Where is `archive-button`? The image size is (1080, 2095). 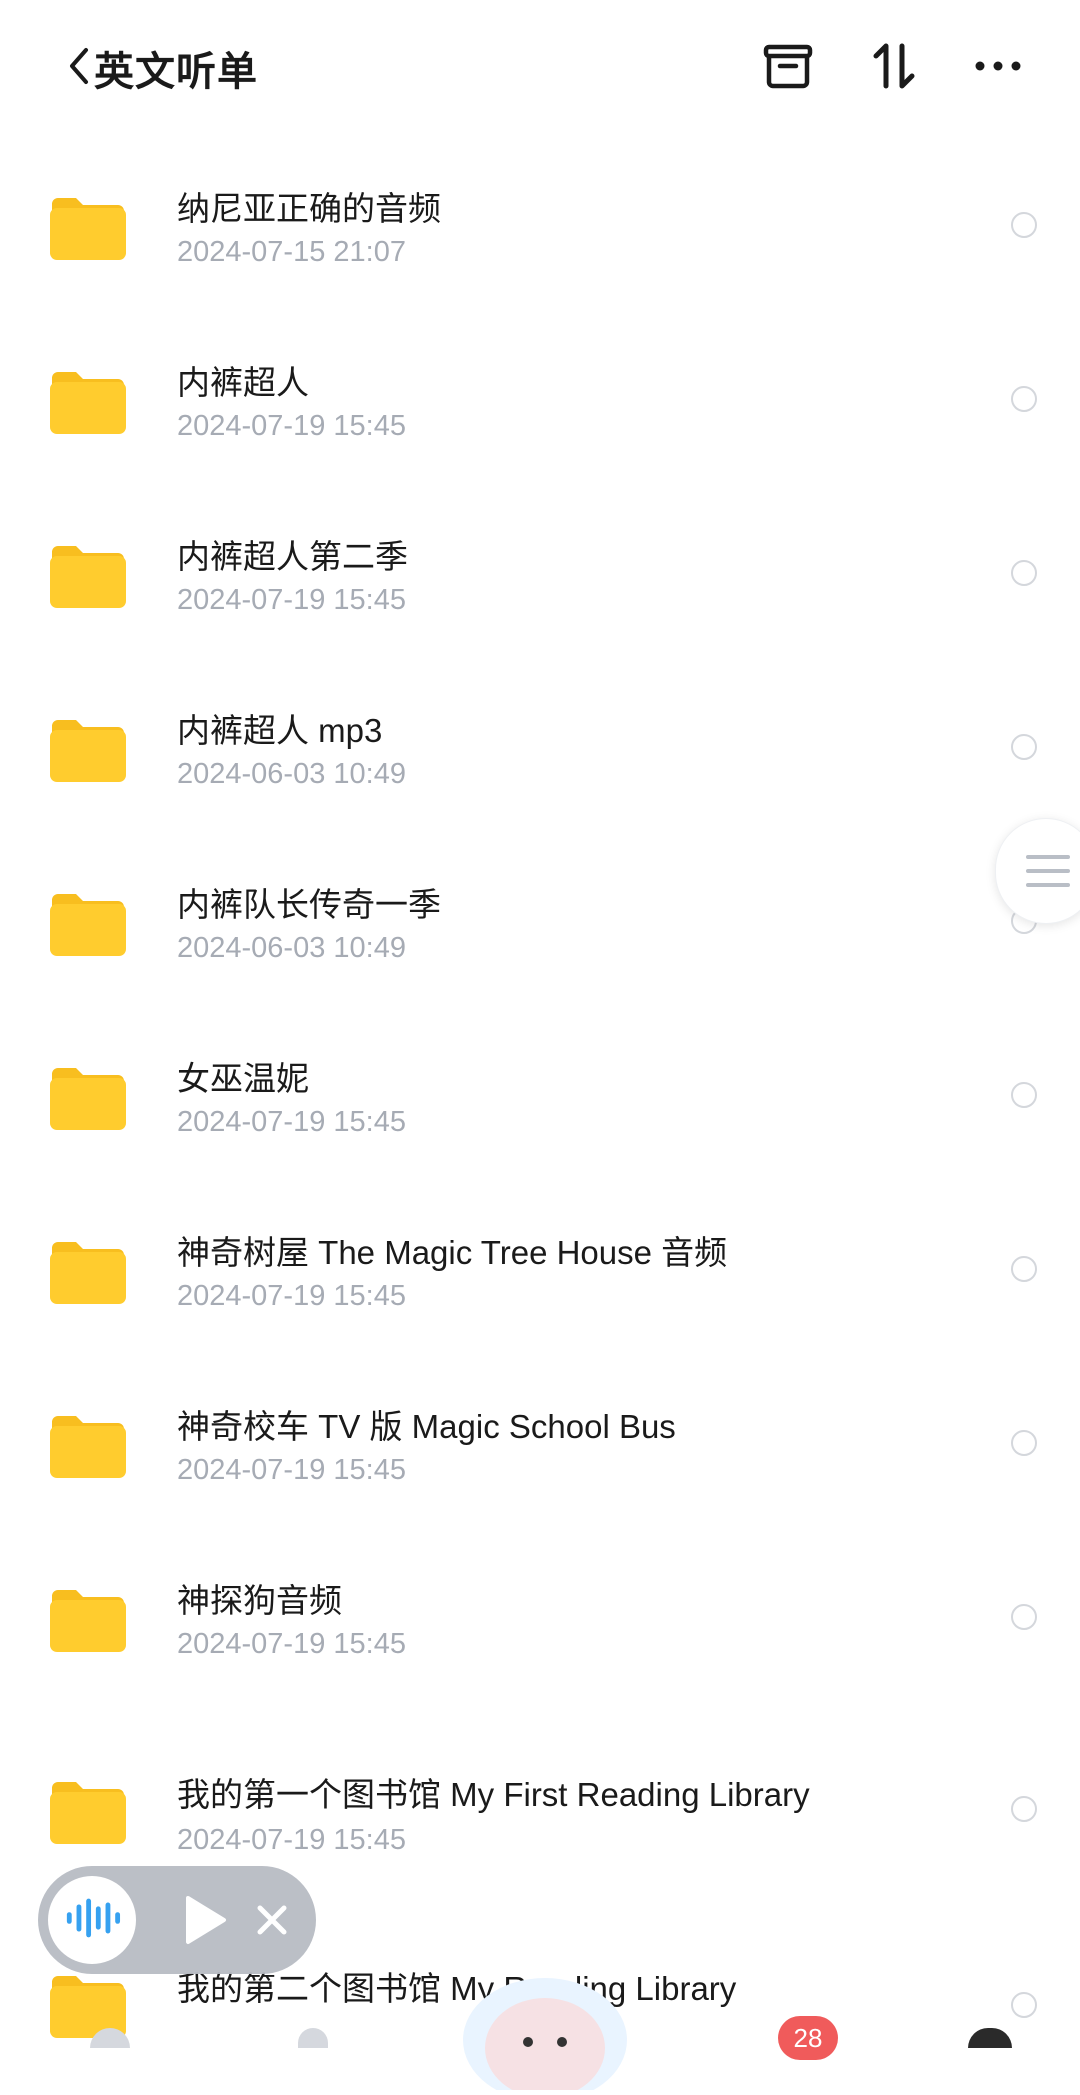
archive-button is located at coordinates (788, 68).